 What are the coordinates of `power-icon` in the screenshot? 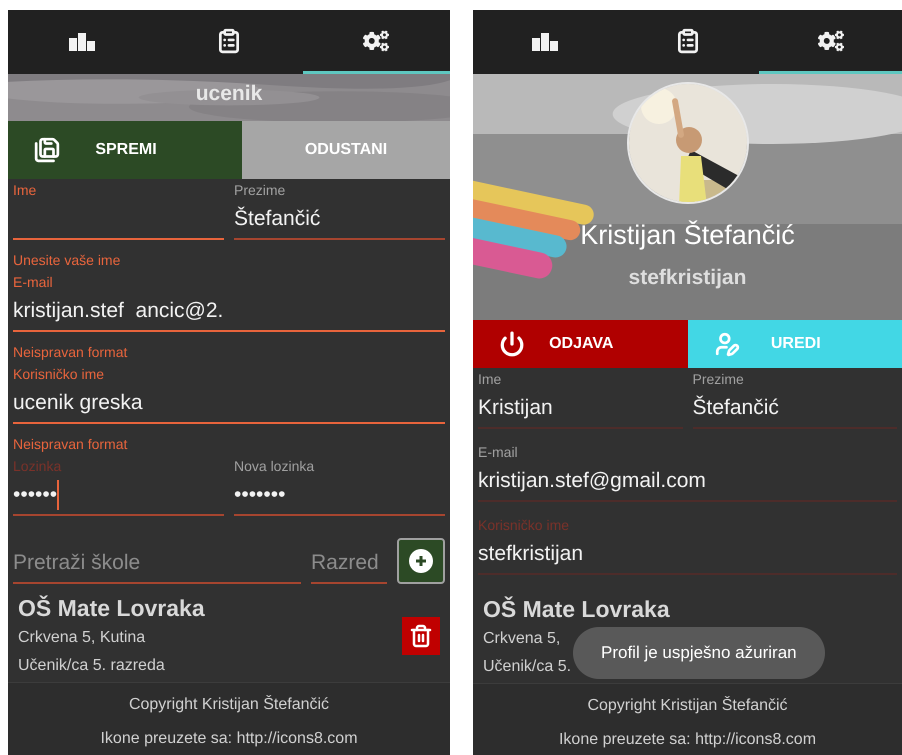 It's located at (512, 344).